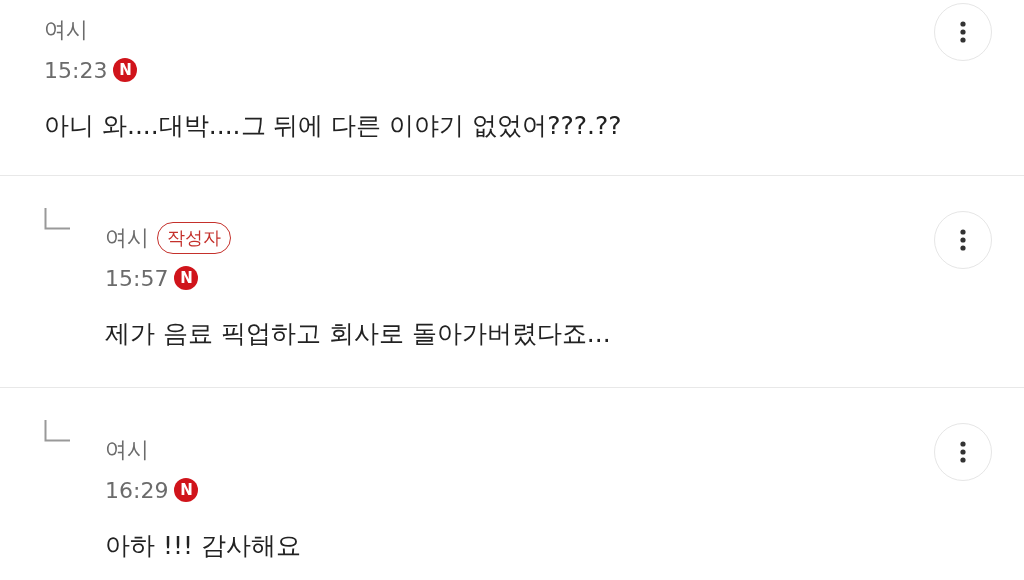 The image size is (1024, 580). I want to click on comment-text: 아니 와....대박....그 뒤에 다른 이야기 없었어???.??, so click(333, 126).